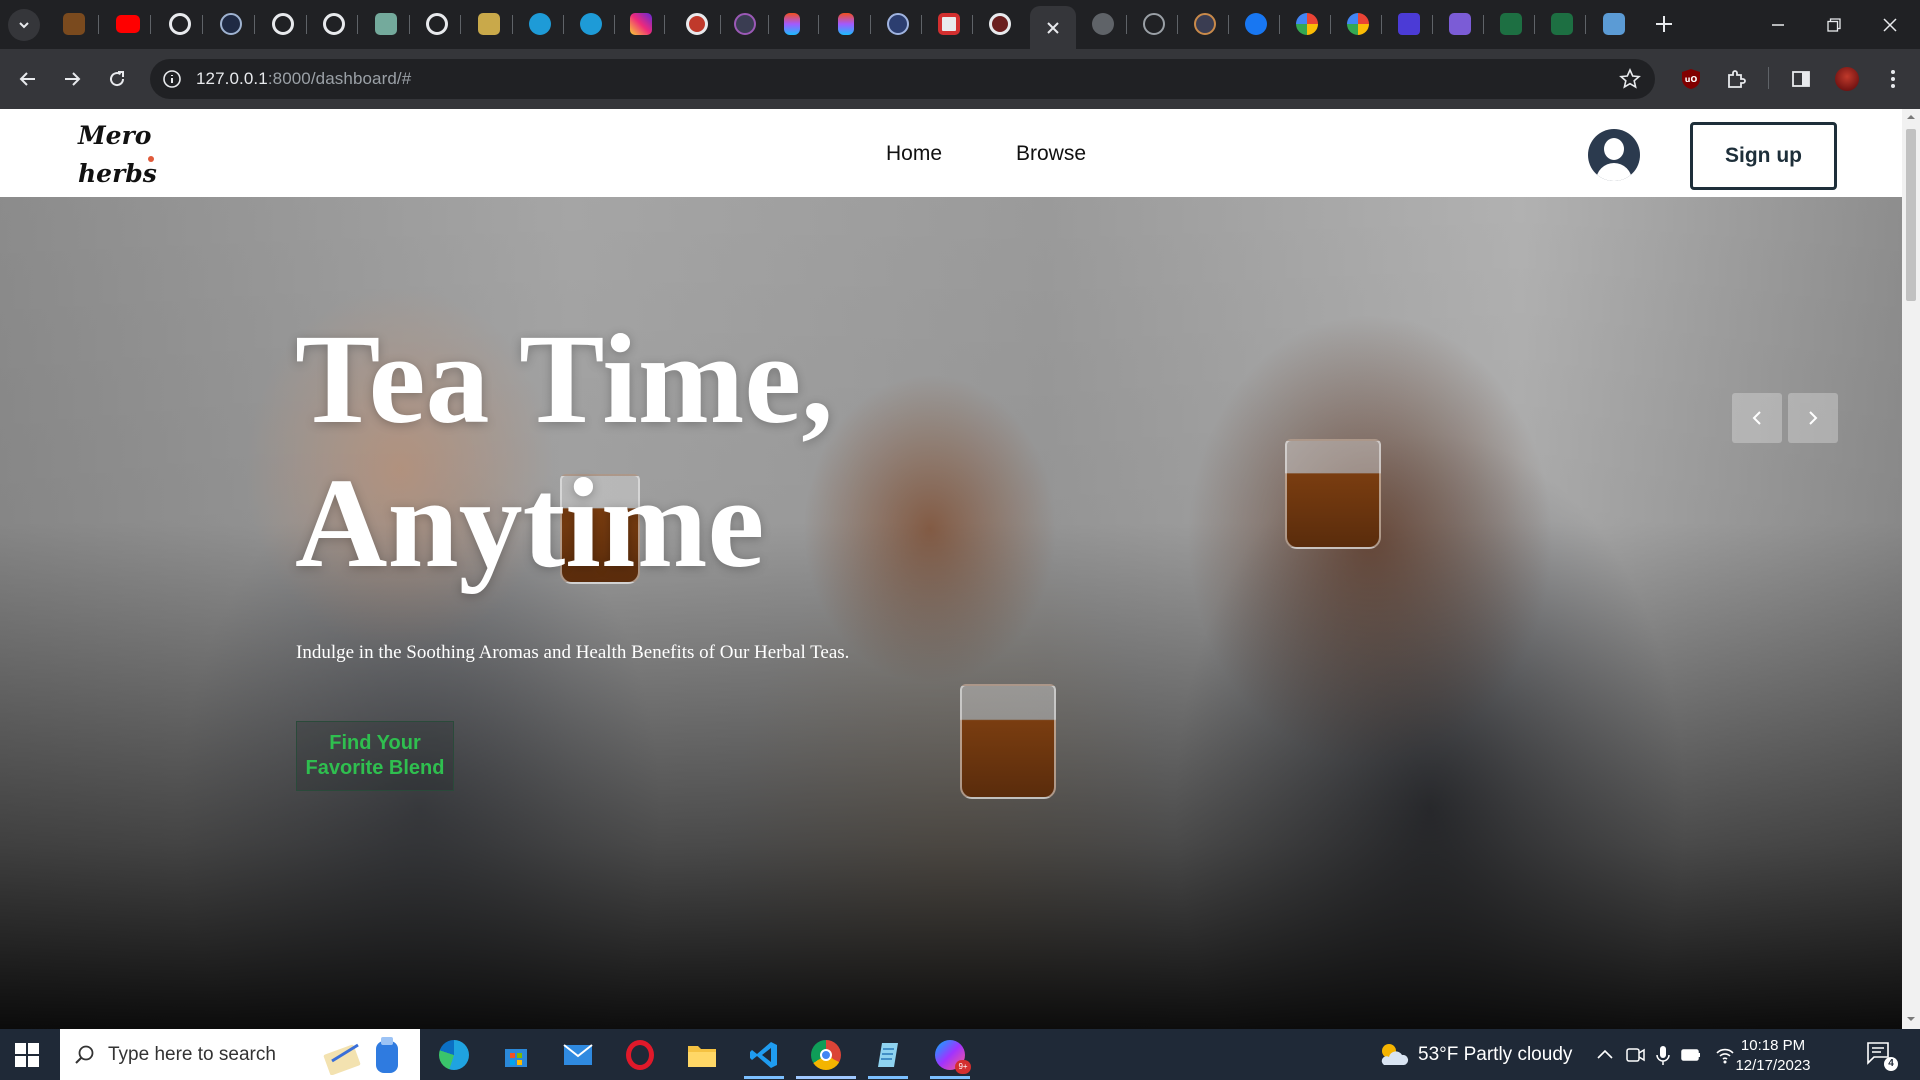  Describe the element at coordinates (231, 24) in the screenshot. I see `dark-circle-icon` at that location.